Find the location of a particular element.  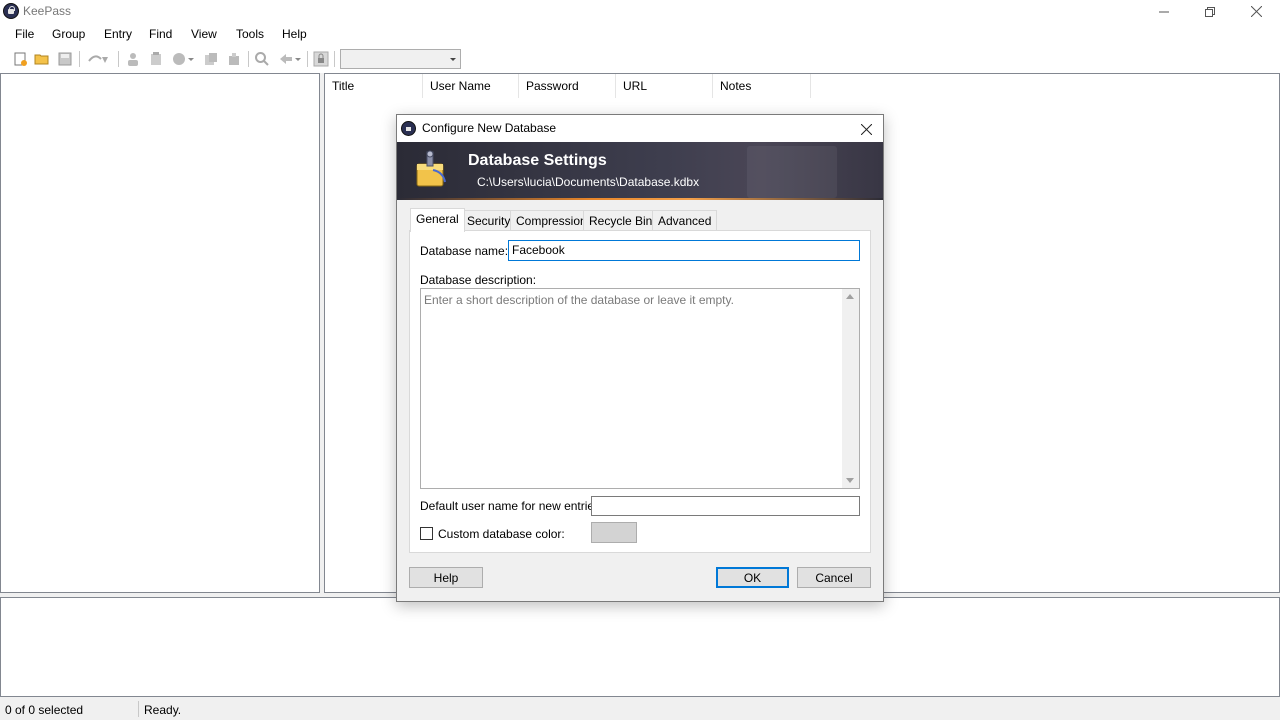

lock-workspace-button is located at coordinates (321, 59).